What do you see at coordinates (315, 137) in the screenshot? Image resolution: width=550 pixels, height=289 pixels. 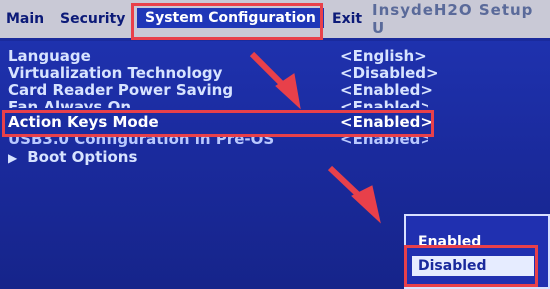 I see `annotation-arrows` at bounding box center [315, 137].